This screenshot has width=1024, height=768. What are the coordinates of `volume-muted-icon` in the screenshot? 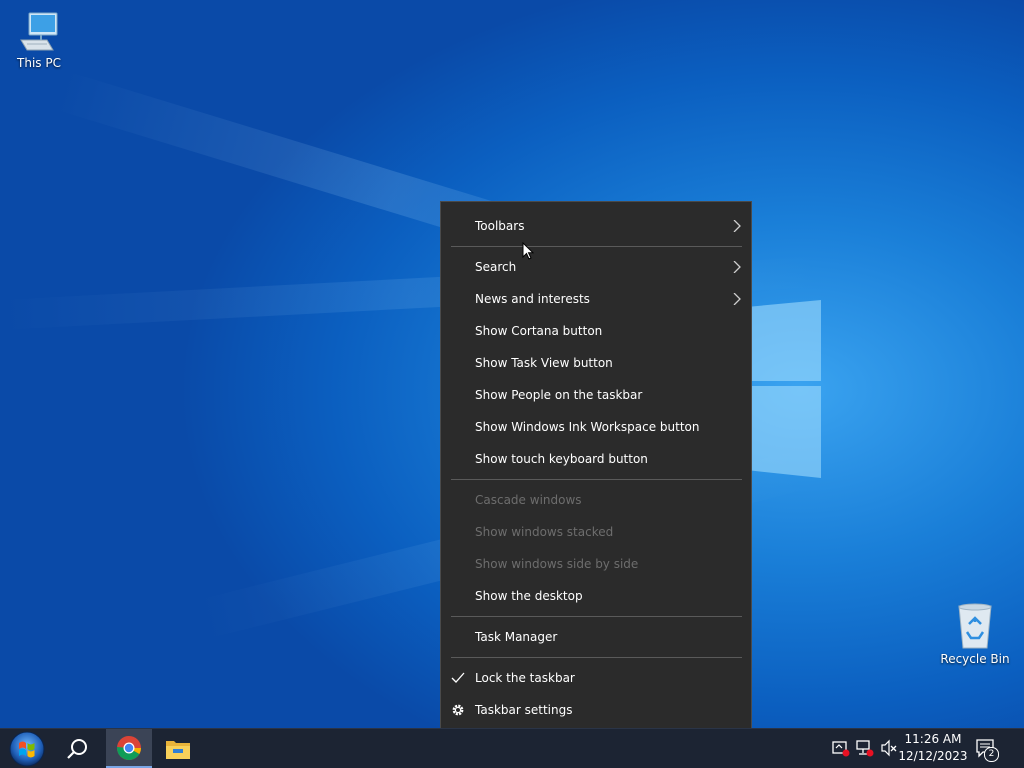 It's located at (889, 748).